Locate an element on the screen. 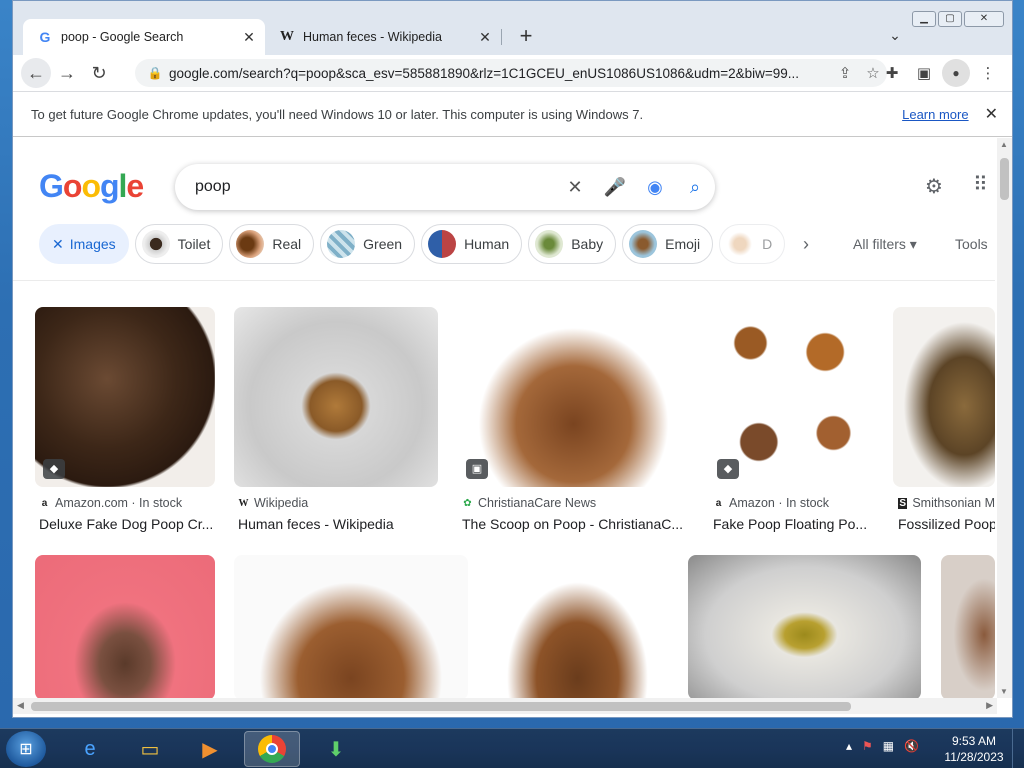  tools-button: Tools is located at coordinates (971, 244).